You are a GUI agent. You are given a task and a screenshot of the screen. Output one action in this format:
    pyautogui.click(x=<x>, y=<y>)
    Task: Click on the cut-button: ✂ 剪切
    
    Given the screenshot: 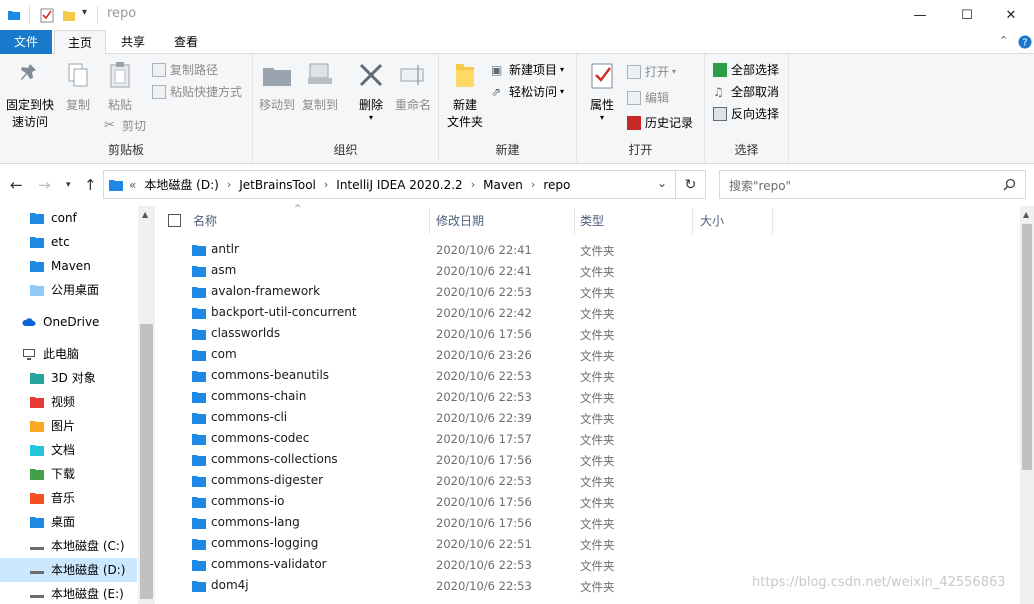 What is the action you would take?
    pyautogui.click(x=125, y=126)
    